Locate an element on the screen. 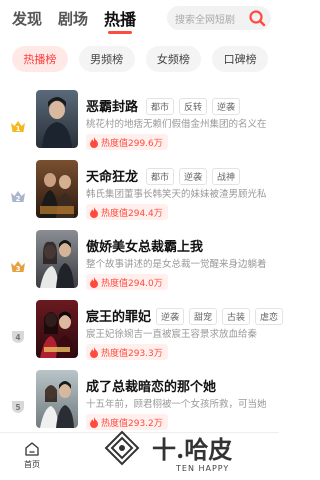 Image resolution: width=320 pixels, height=480 pixels. crown-bronze-icon: 3 is located at coordinates (18, 267).